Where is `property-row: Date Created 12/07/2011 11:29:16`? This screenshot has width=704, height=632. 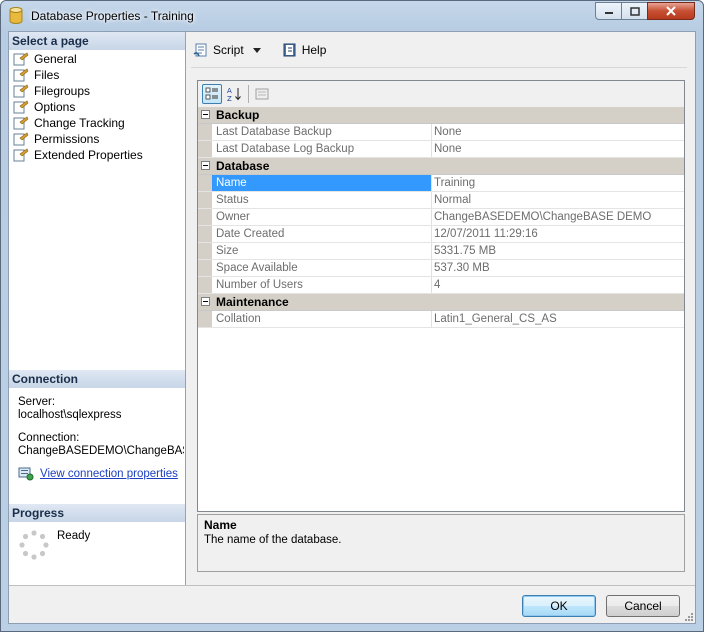
property-row: Date Created 12/07/2011 11:29:16 is located at coordinates (441, 234).